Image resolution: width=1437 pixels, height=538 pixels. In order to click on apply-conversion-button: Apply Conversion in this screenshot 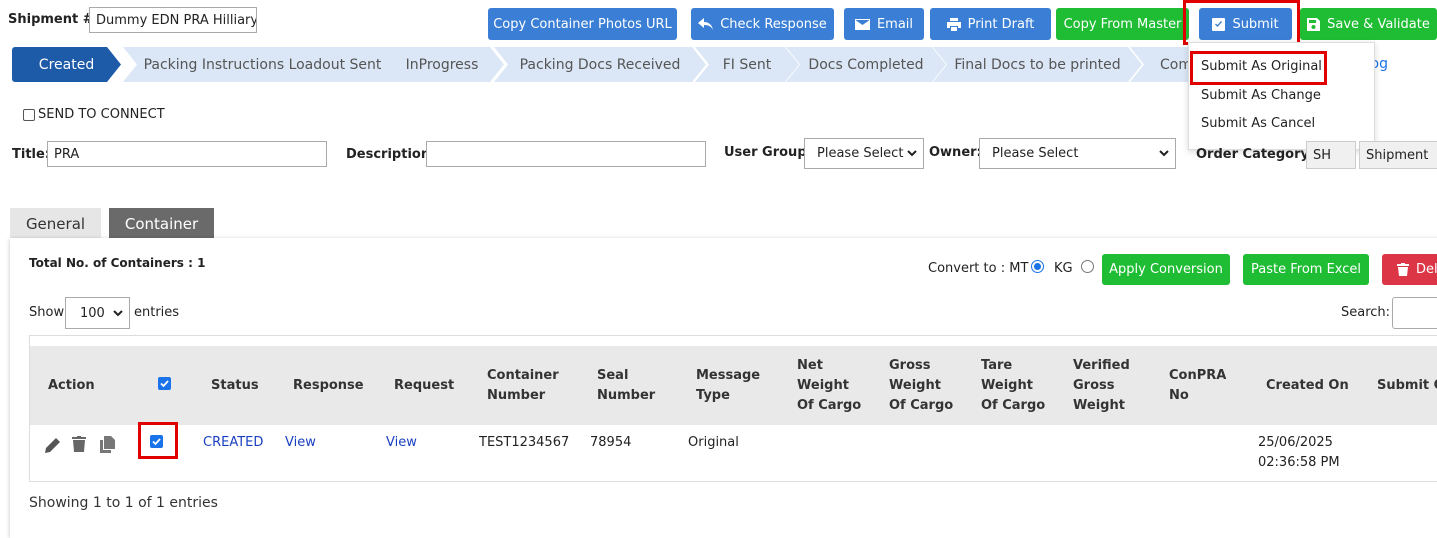, I will do `click(1166, 269)`.